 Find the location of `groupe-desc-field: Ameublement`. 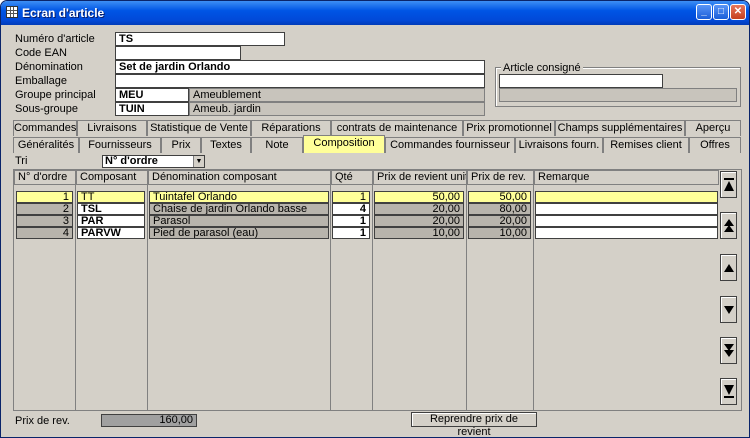

groupe-desc-field: Ameublement is located at coordinates (337, 95).